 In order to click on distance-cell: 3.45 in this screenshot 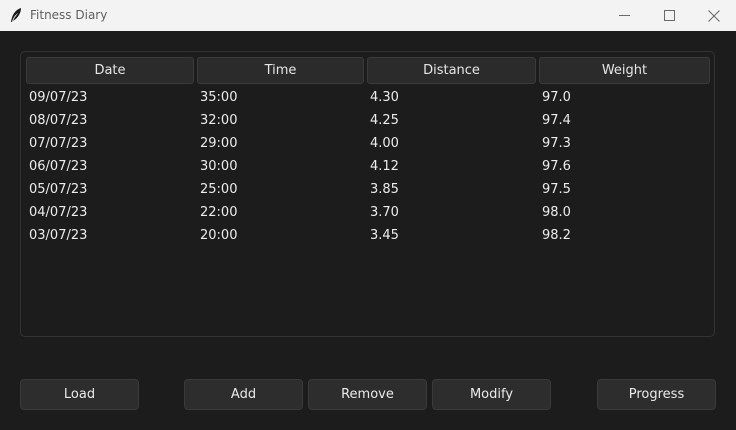, I will do `click(384, 235)`.